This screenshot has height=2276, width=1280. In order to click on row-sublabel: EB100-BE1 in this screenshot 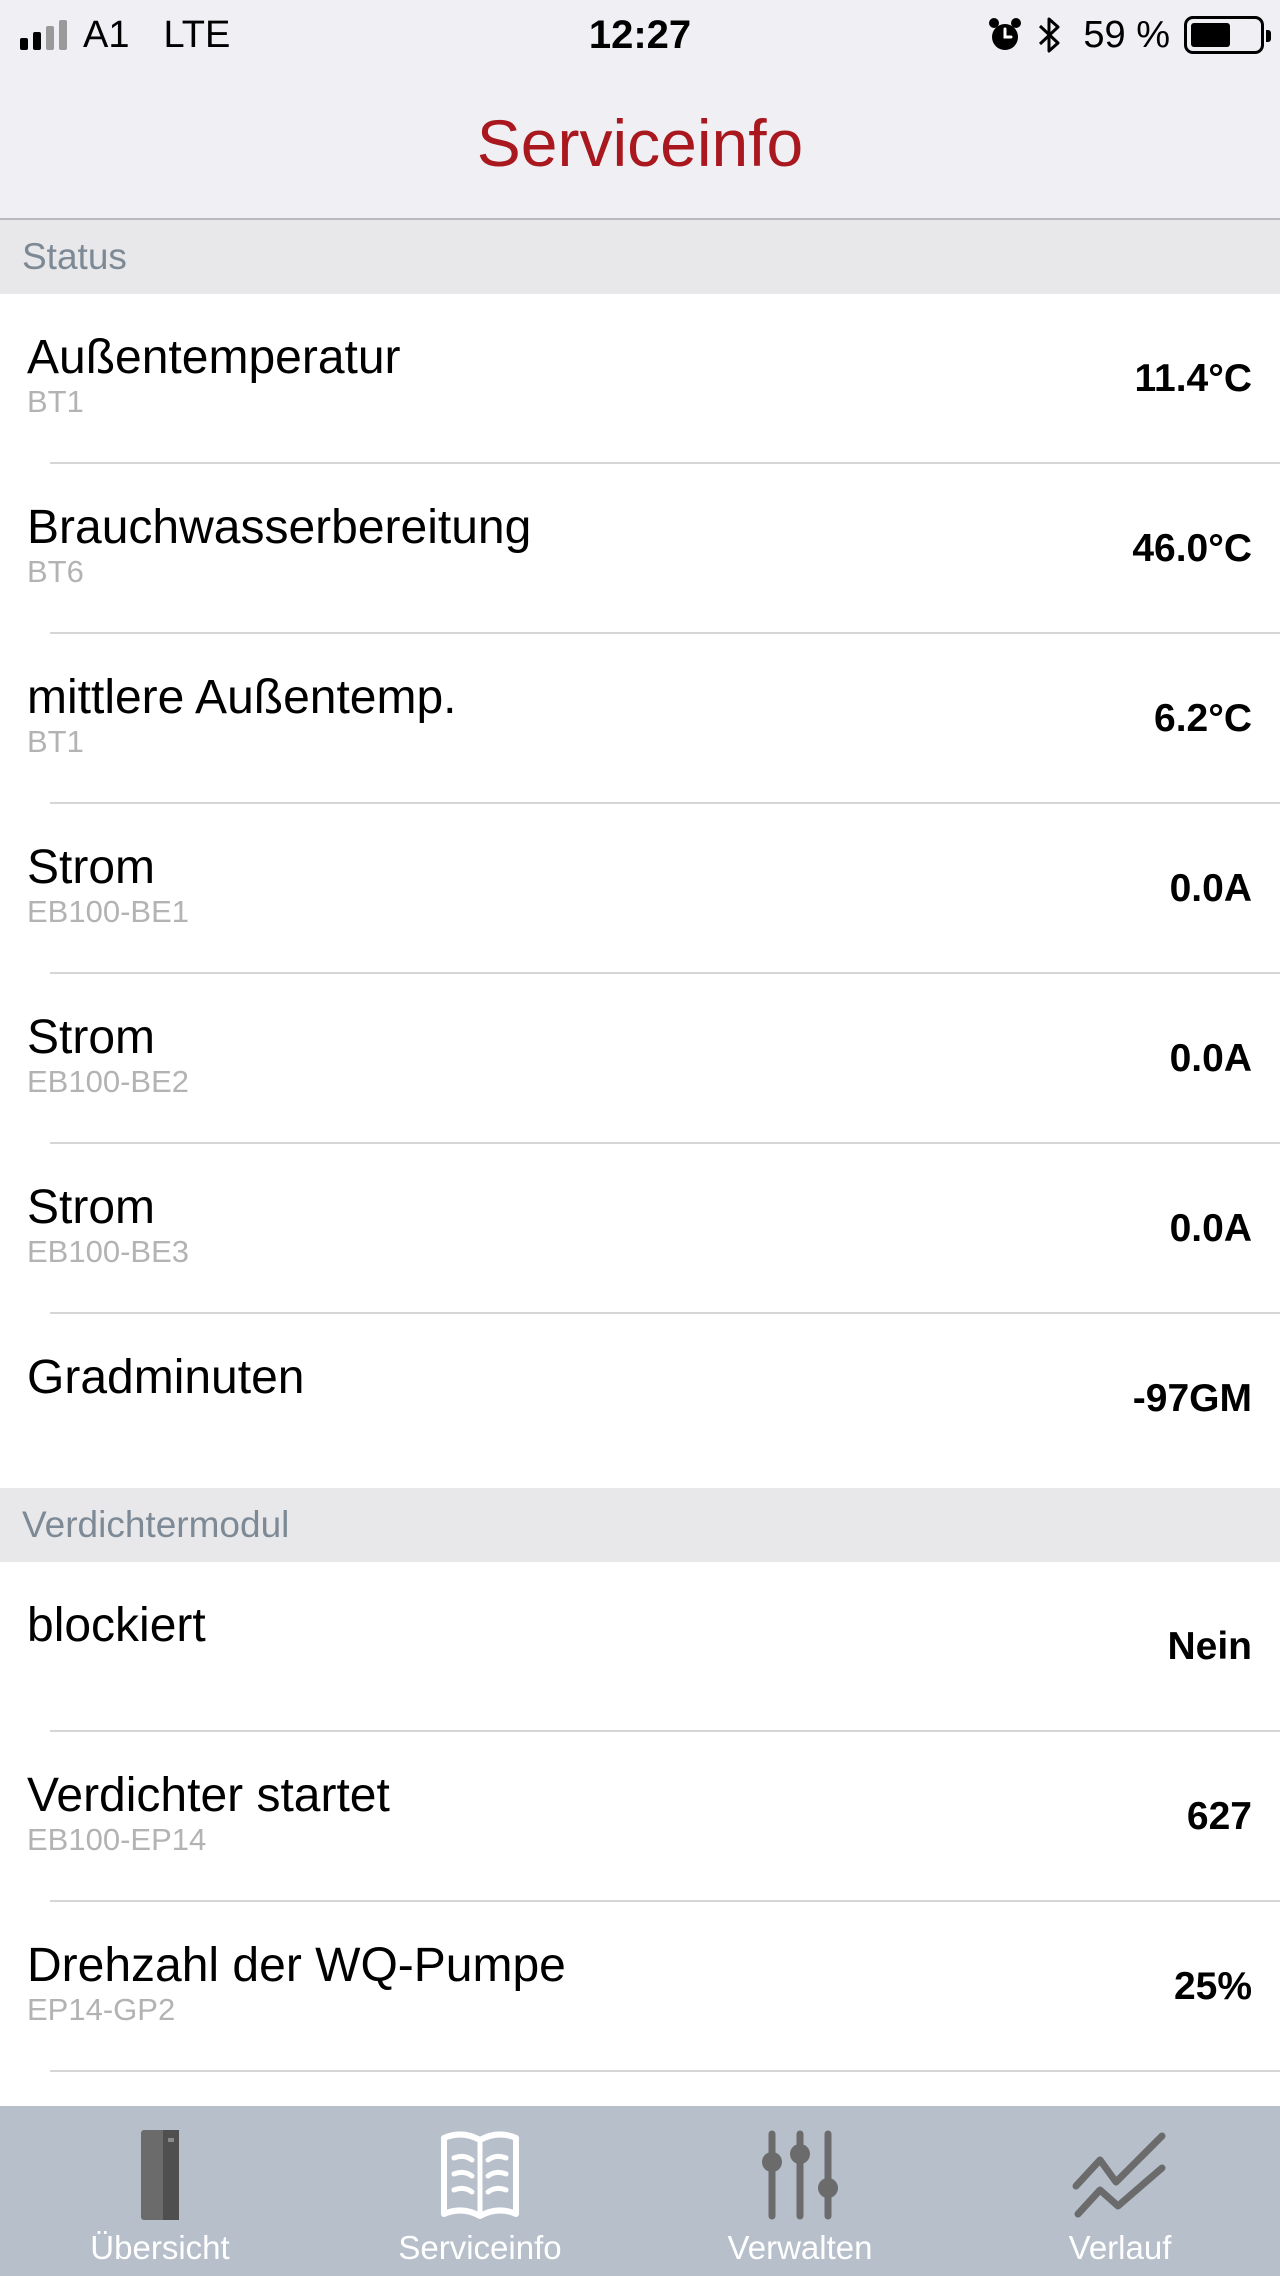, I will do `click(108, 911)`.